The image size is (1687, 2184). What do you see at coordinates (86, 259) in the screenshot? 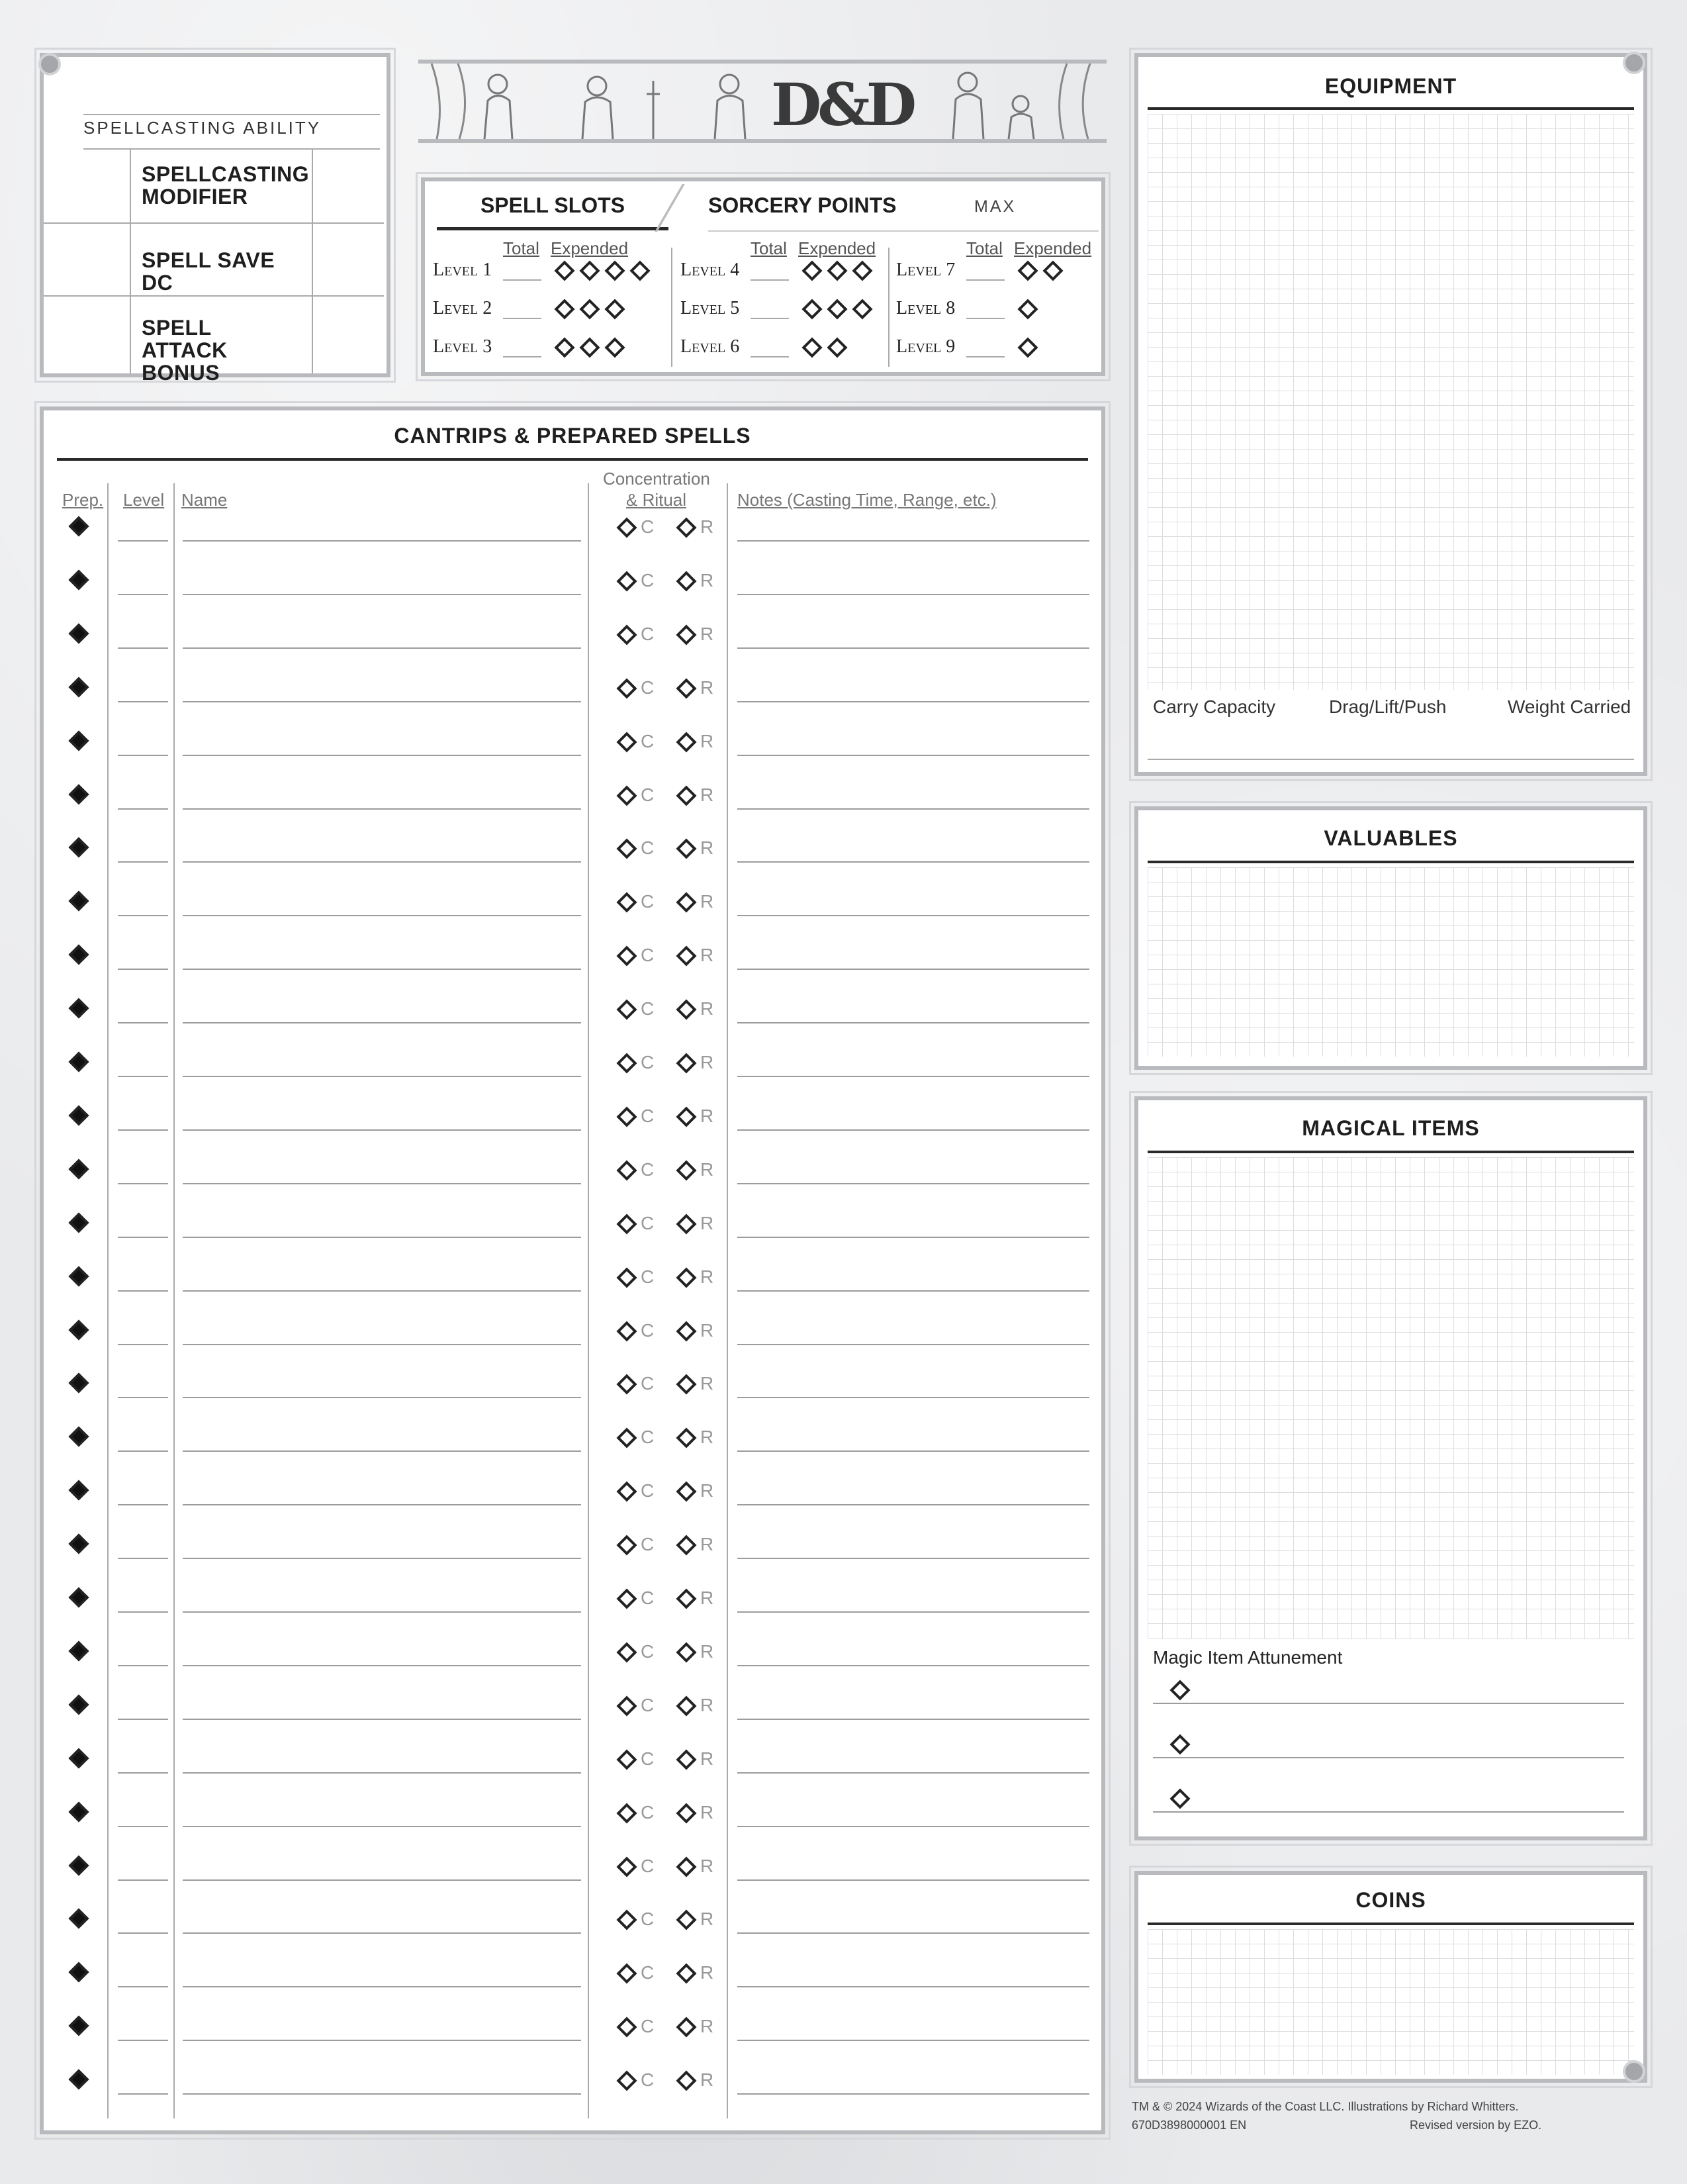
I see `spell-save-dc-field` at bounding box center [86, 259].